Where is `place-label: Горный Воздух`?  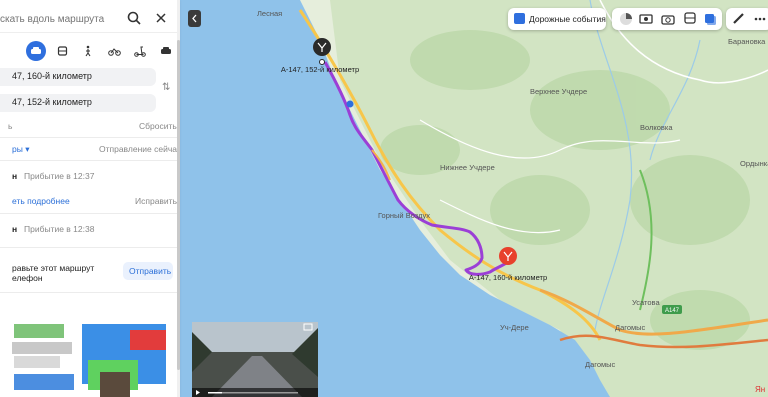 place-label: Горный Воздух is located at coordinates (404, 215).